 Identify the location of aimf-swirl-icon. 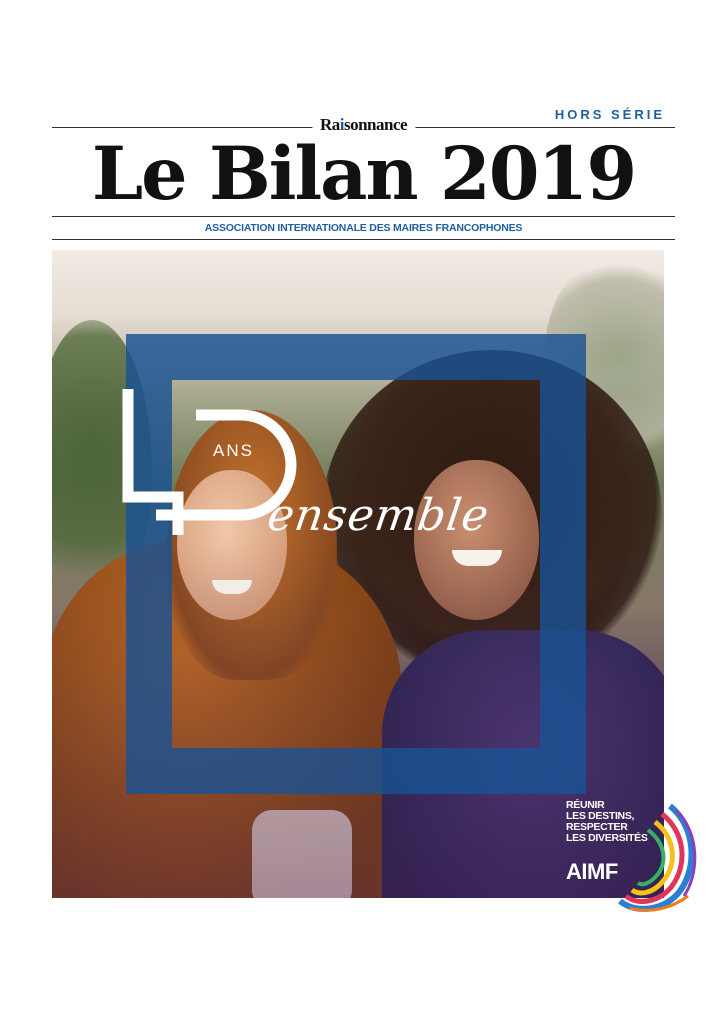
(657, 857).